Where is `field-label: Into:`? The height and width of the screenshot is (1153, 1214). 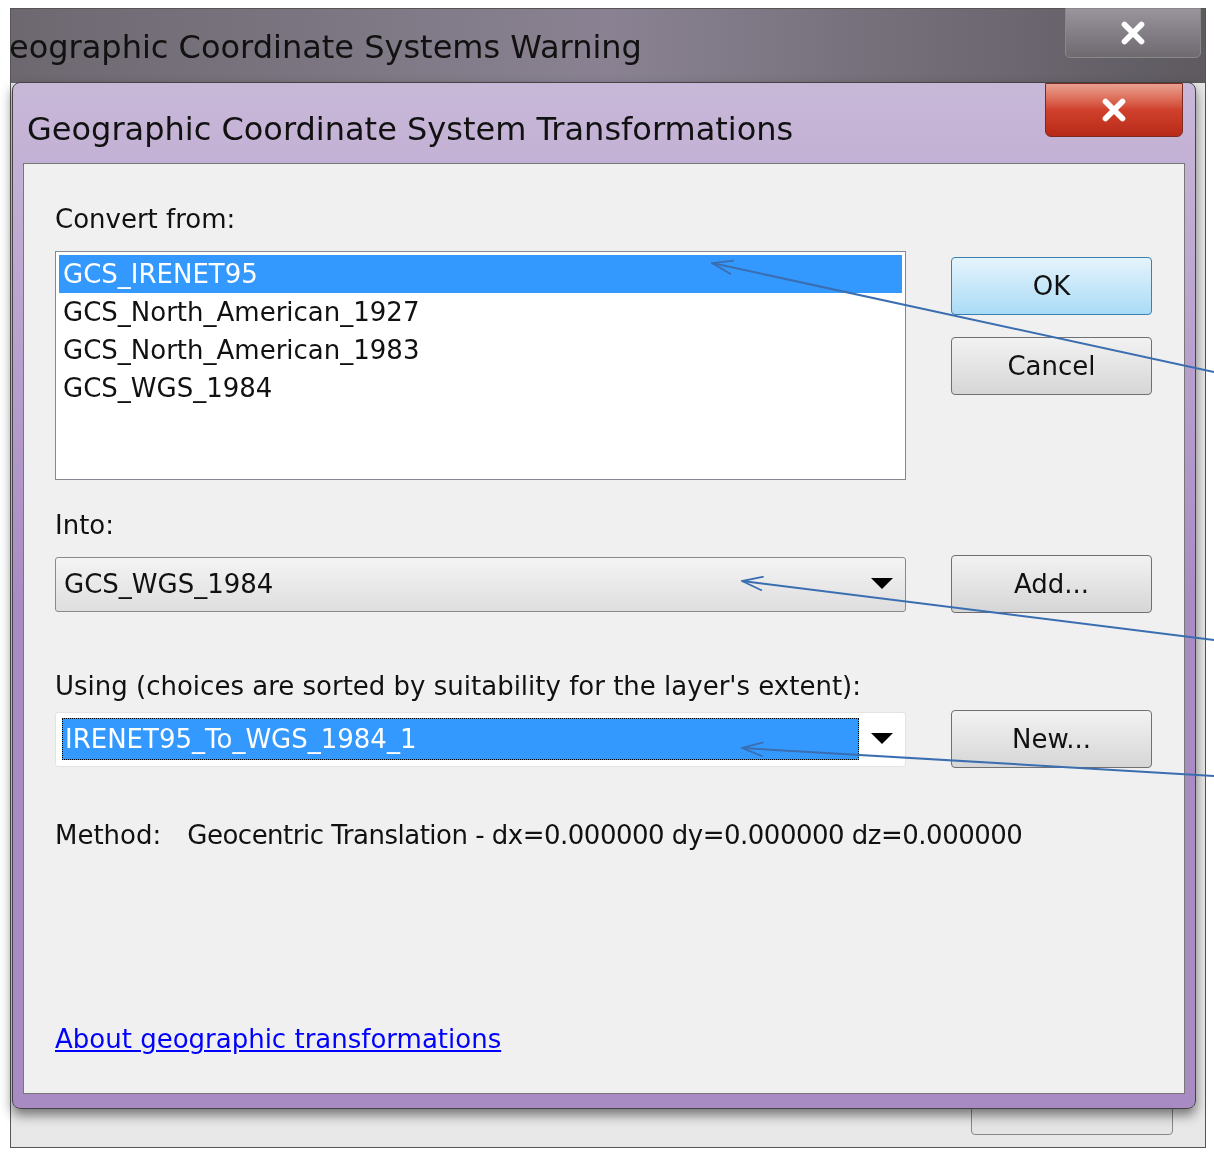 field-label: Into: is located at coordinates (85, 525).